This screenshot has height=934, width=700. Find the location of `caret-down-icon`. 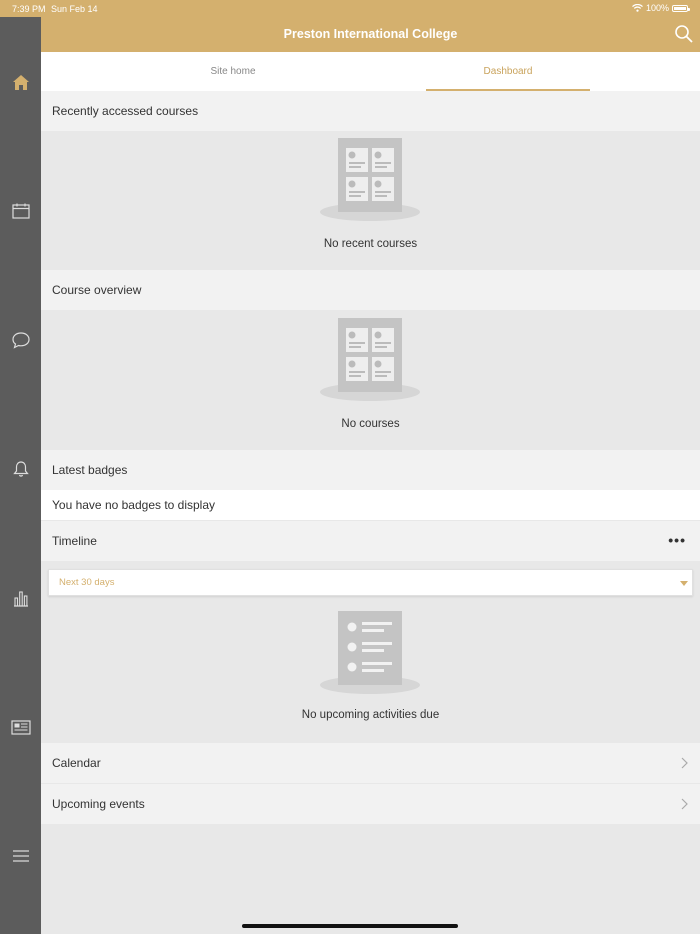

caret-down-icon is located at coordinates (684, 583).